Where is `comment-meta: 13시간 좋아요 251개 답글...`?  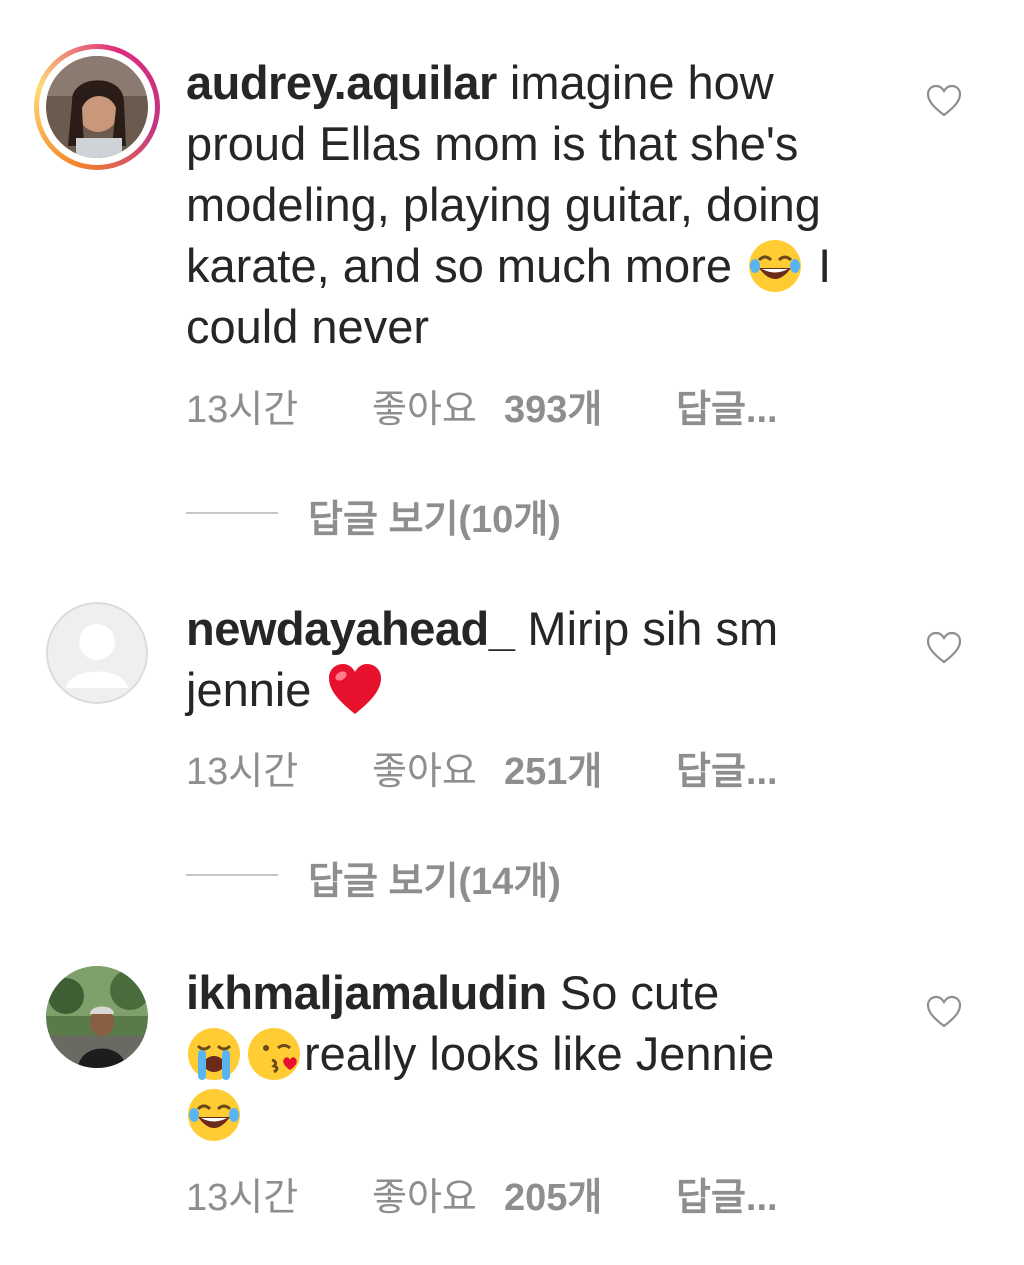 comment-meta: 13시간 좋아요 251개 답글... is located at coordinates (536, 766).